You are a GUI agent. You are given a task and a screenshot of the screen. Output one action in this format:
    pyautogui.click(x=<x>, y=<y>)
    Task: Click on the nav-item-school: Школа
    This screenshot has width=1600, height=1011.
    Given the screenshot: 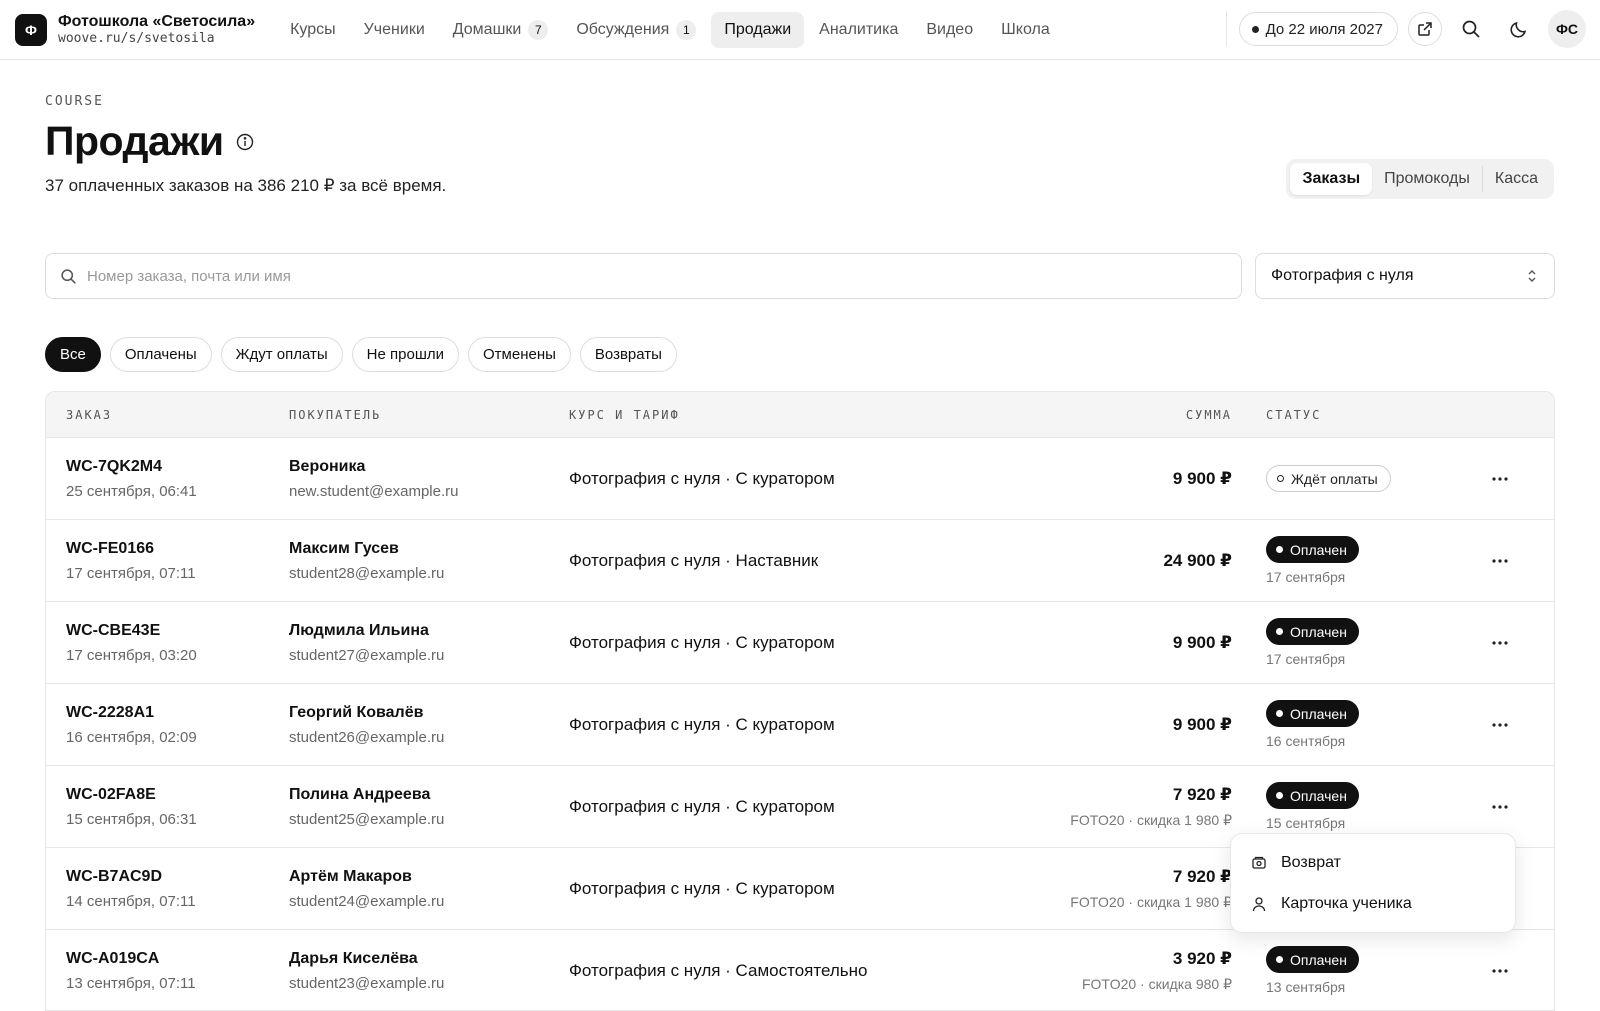 What is the action you would take?
    pyautogui.click(x=1025, y=30)
    